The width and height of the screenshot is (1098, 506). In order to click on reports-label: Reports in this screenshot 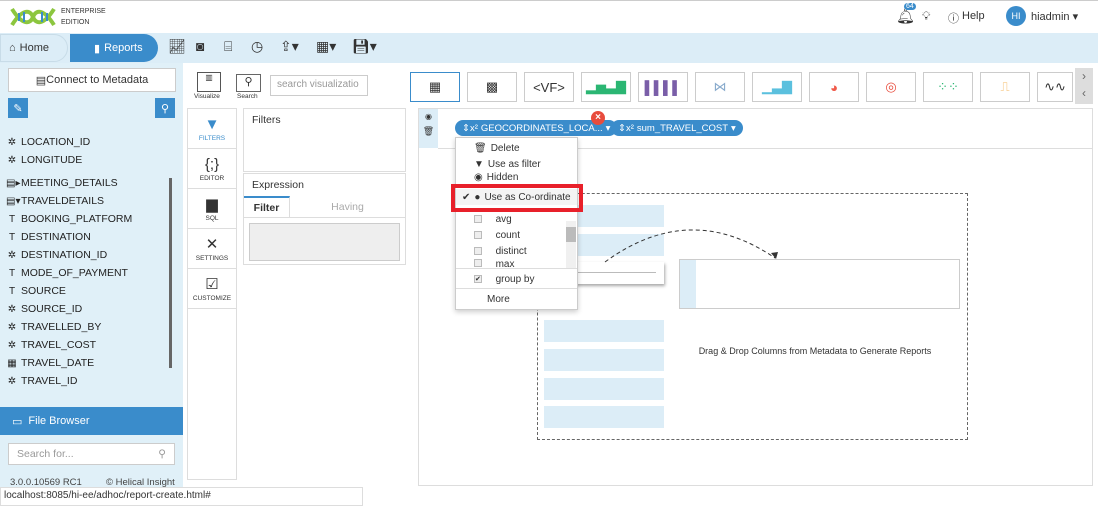, I will do `click(123, 48)`.